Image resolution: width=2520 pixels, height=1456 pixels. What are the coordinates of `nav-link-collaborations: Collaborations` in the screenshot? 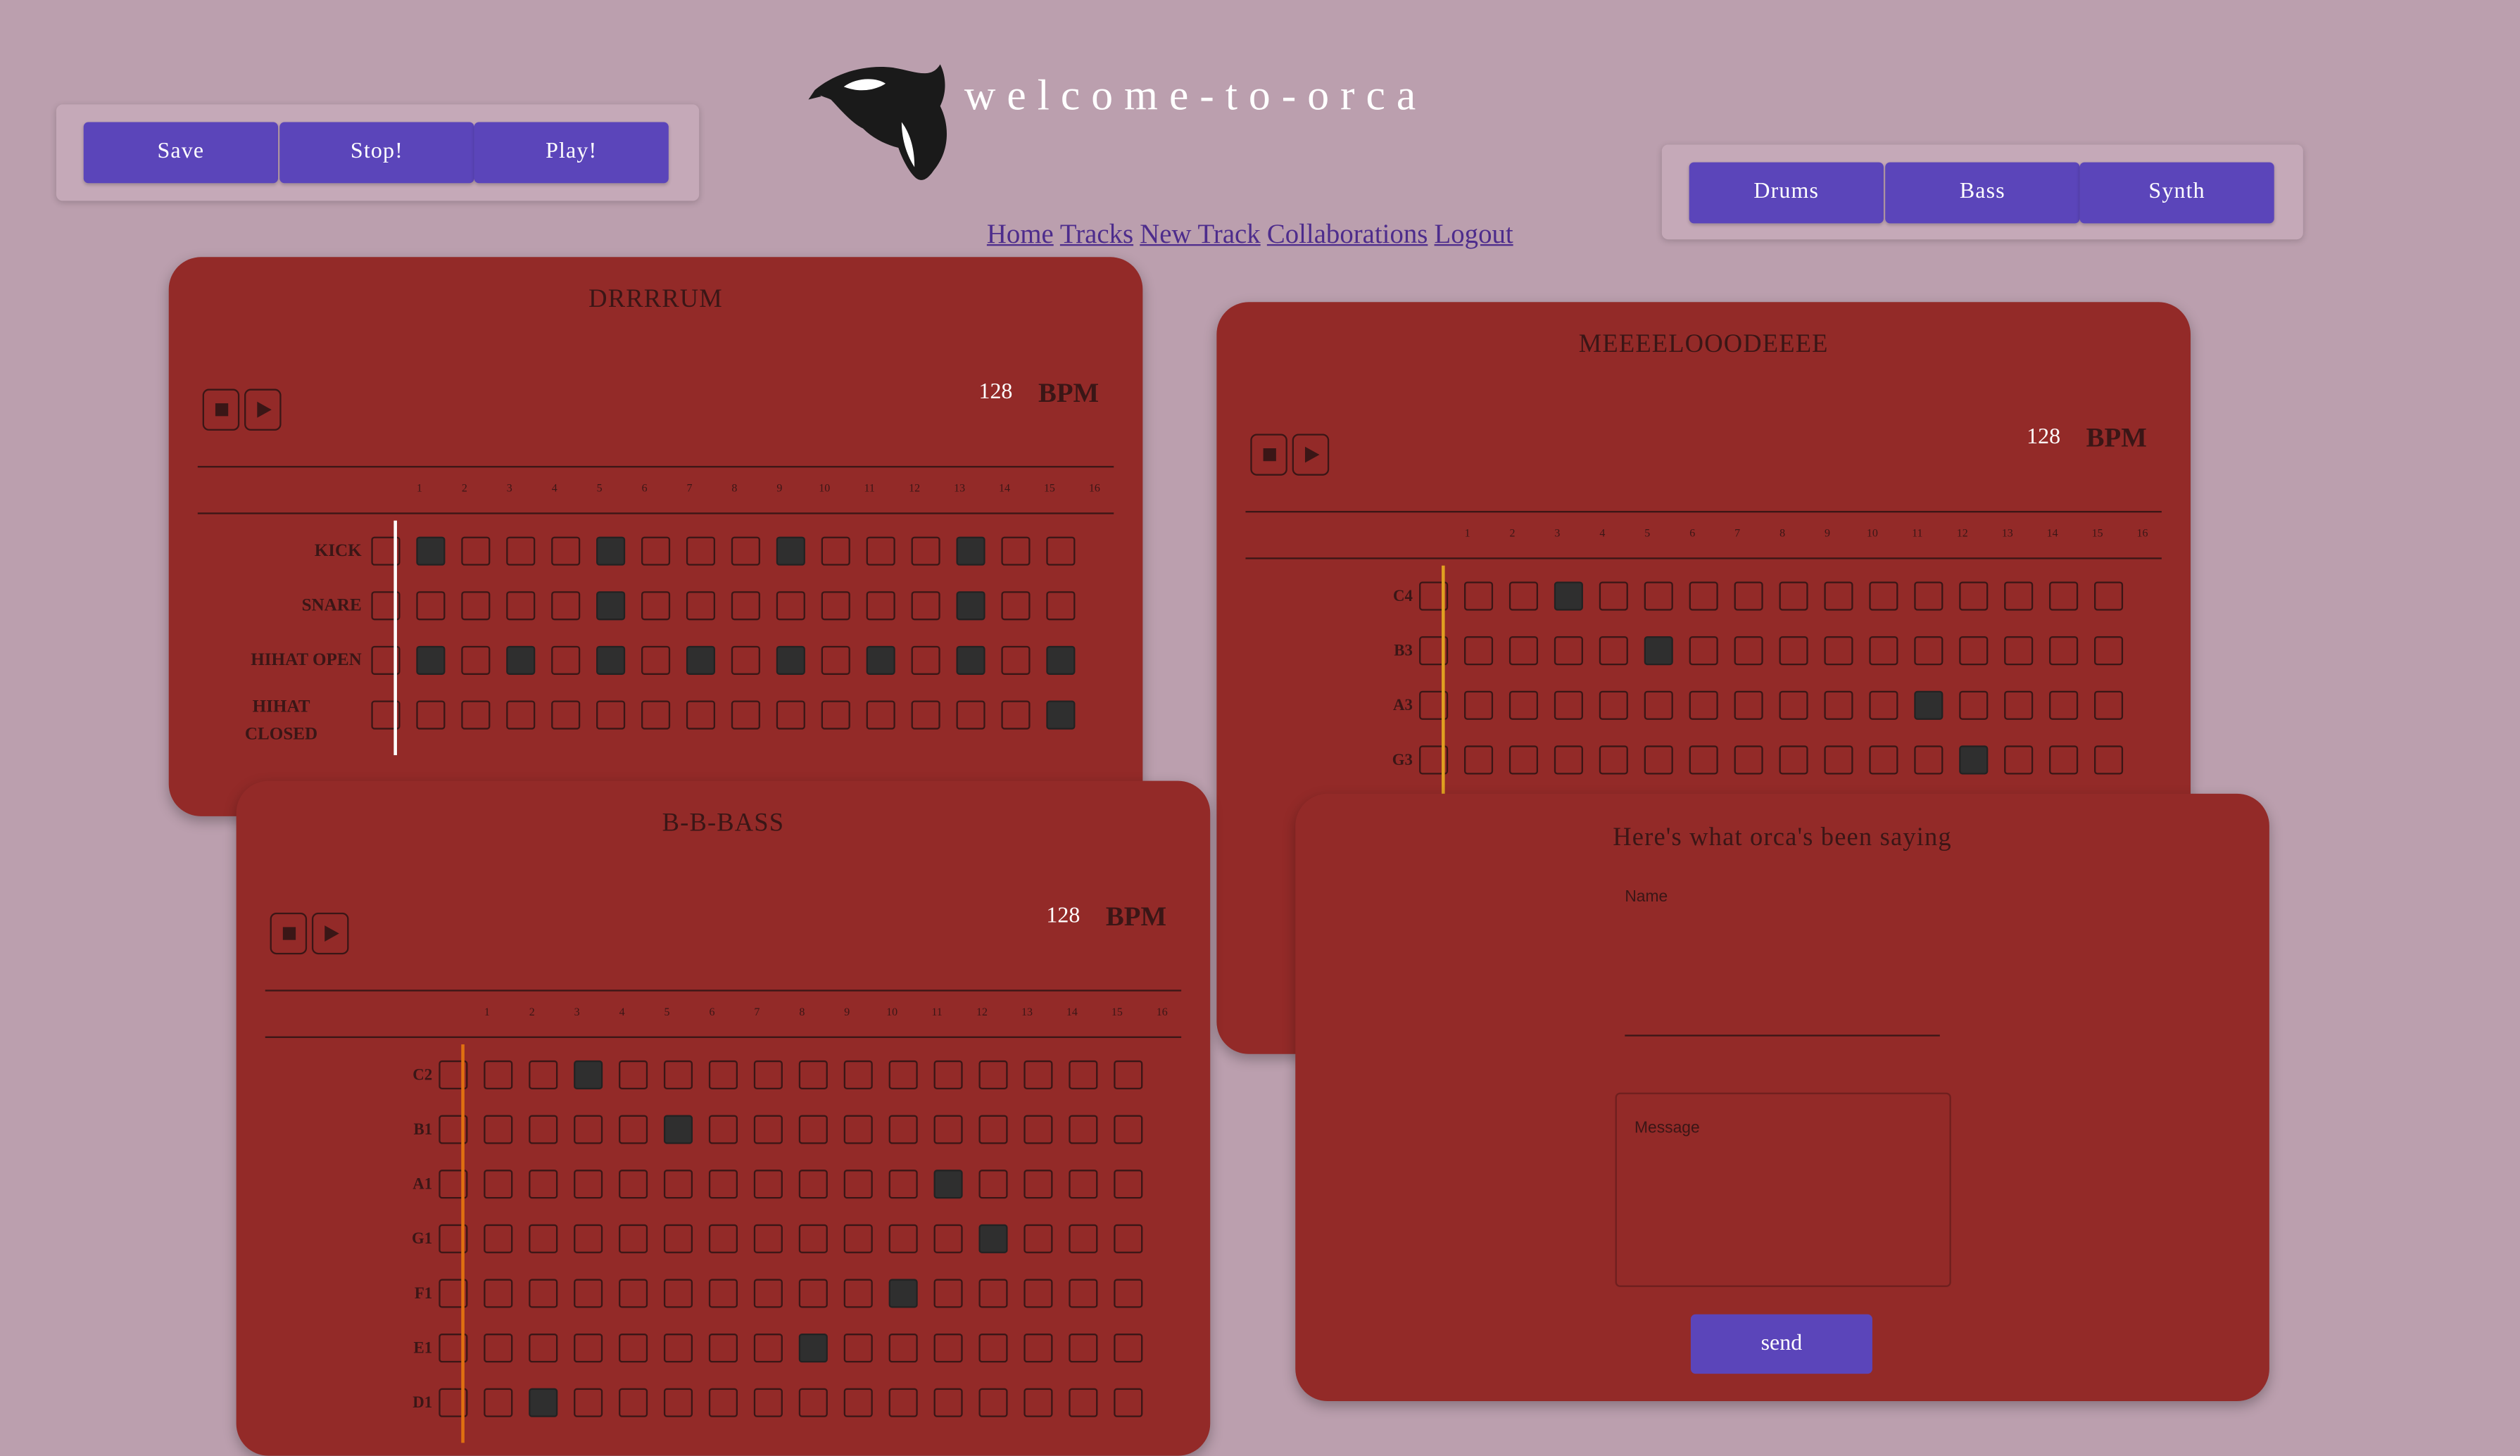 It's located at (1348, 234).